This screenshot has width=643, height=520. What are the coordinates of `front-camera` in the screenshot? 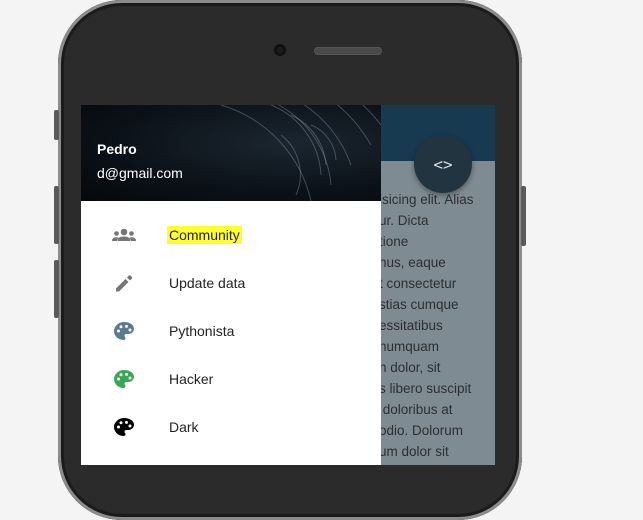 It's located at (280, 50).